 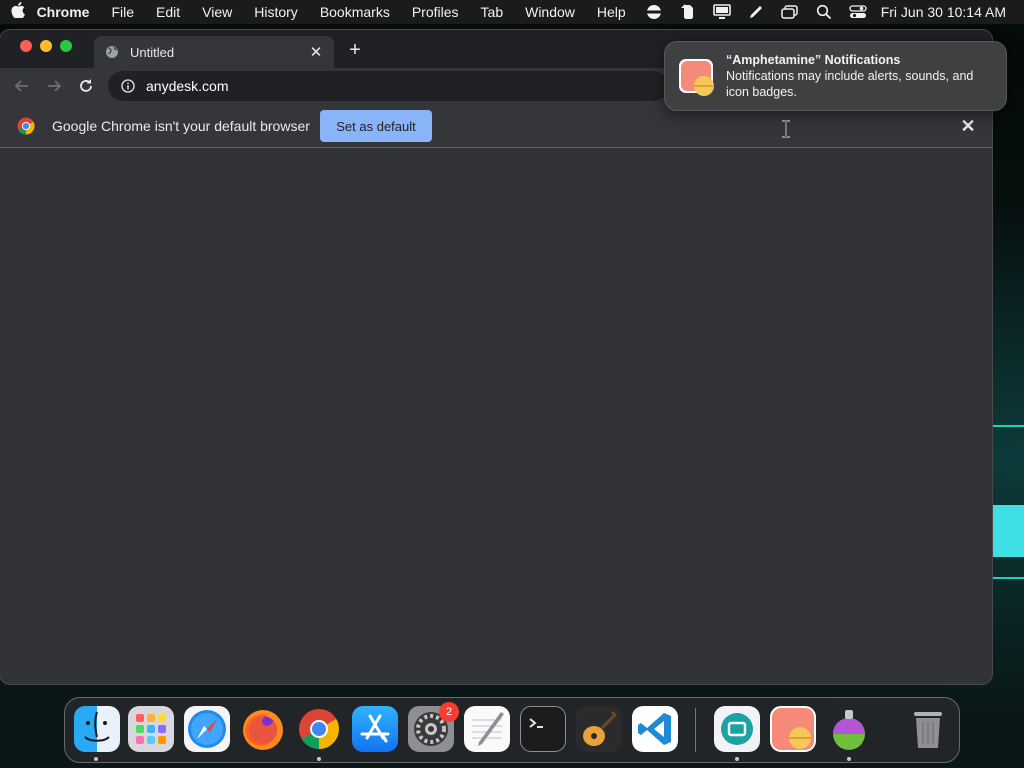 What do you see at coordinates (543, 729) in the screenshot?
I see `terminal-icon` at bounding box center [543, 729].